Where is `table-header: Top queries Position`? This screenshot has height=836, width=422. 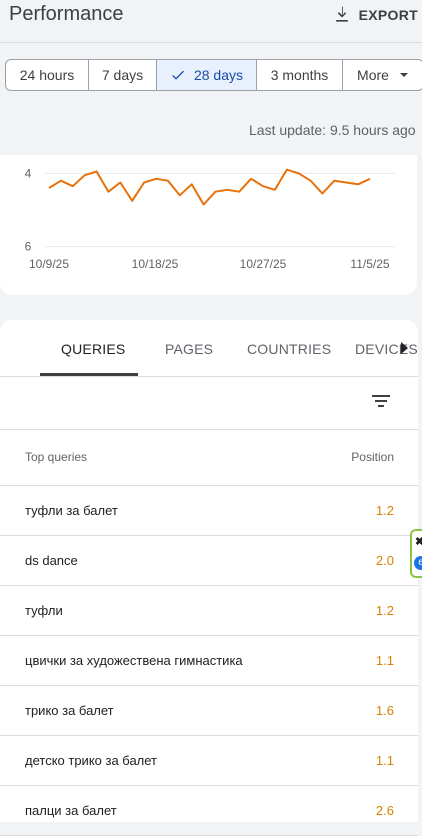
table-header: Top queries Position is located at coordinates (209, 457).